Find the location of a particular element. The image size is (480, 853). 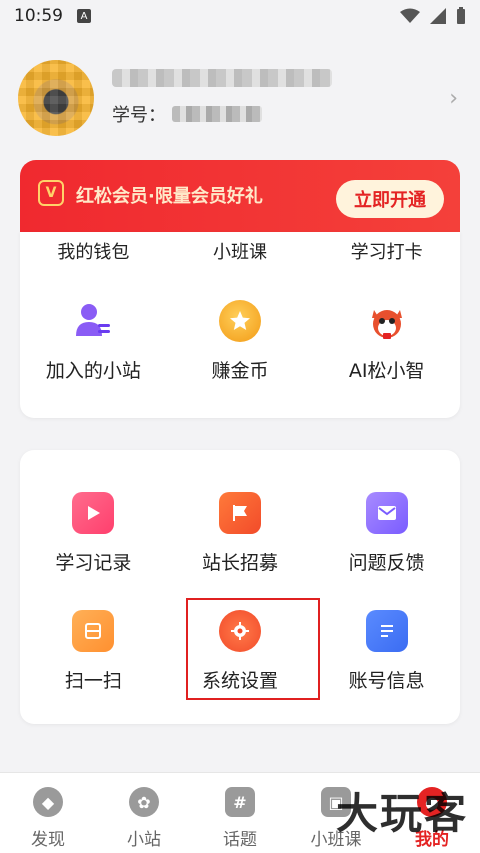

tab-stations: ✿ 小站 is located at coordinates (144, 813).